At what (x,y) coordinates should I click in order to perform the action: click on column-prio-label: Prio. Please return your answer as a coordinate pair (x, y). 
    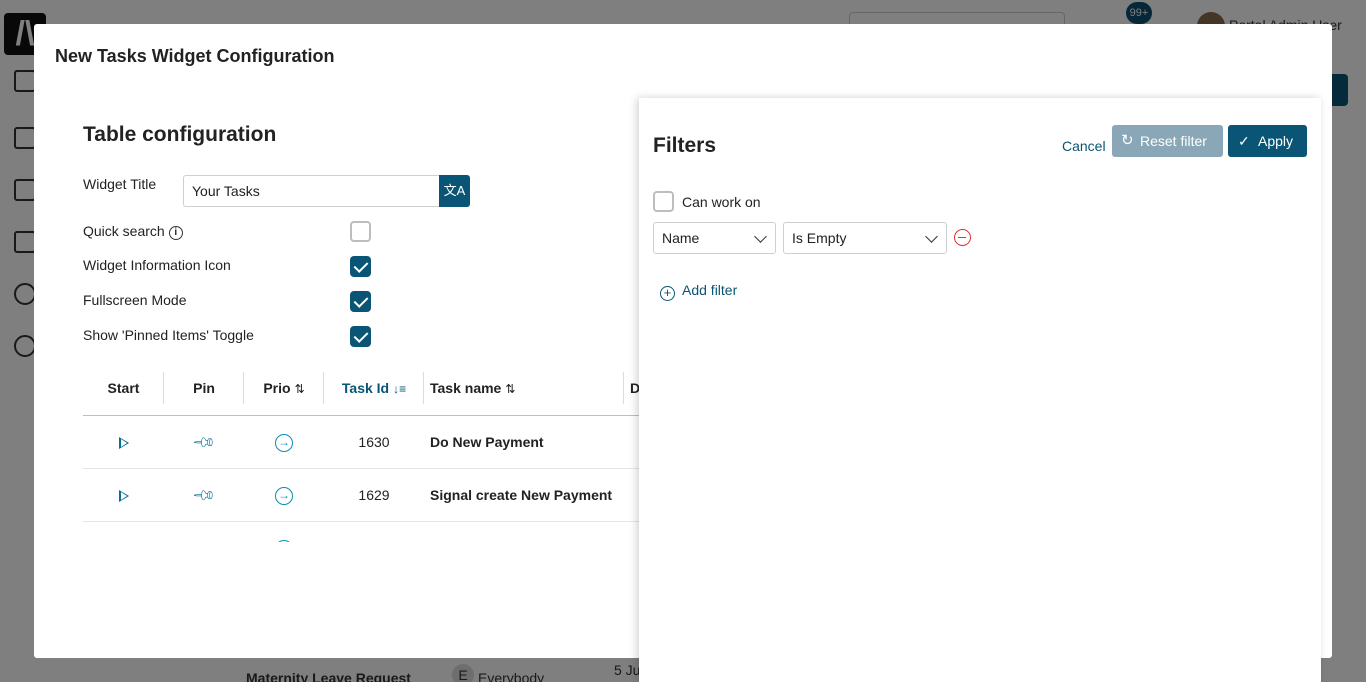
    Looking at the image, I should click on (277, 388).